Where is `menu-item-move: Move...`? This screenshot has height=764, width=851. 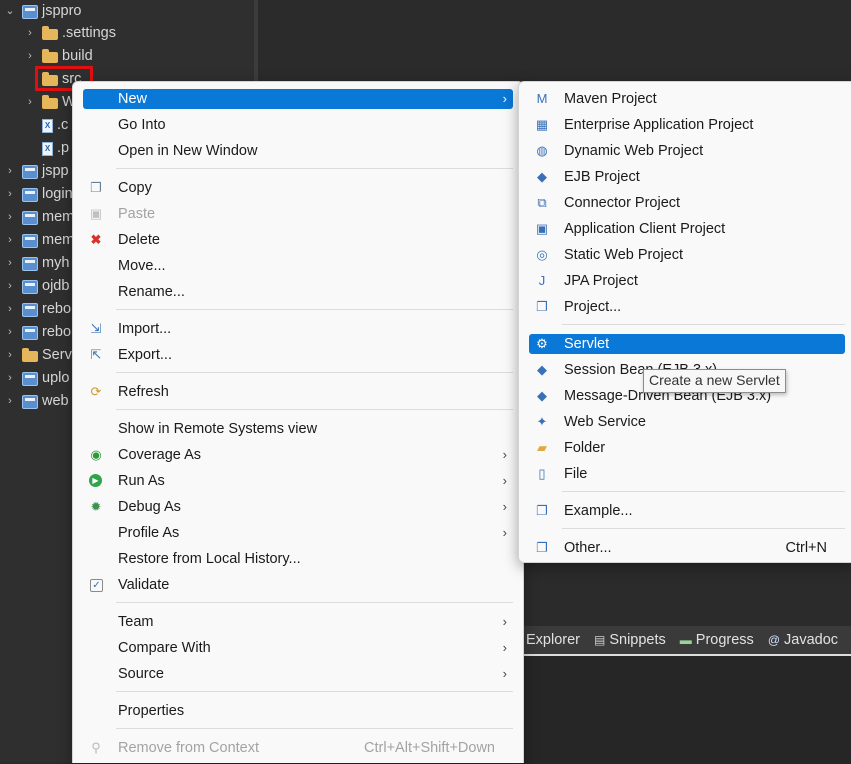
menu-item-move: Move... is located at coordinates (298, 266).